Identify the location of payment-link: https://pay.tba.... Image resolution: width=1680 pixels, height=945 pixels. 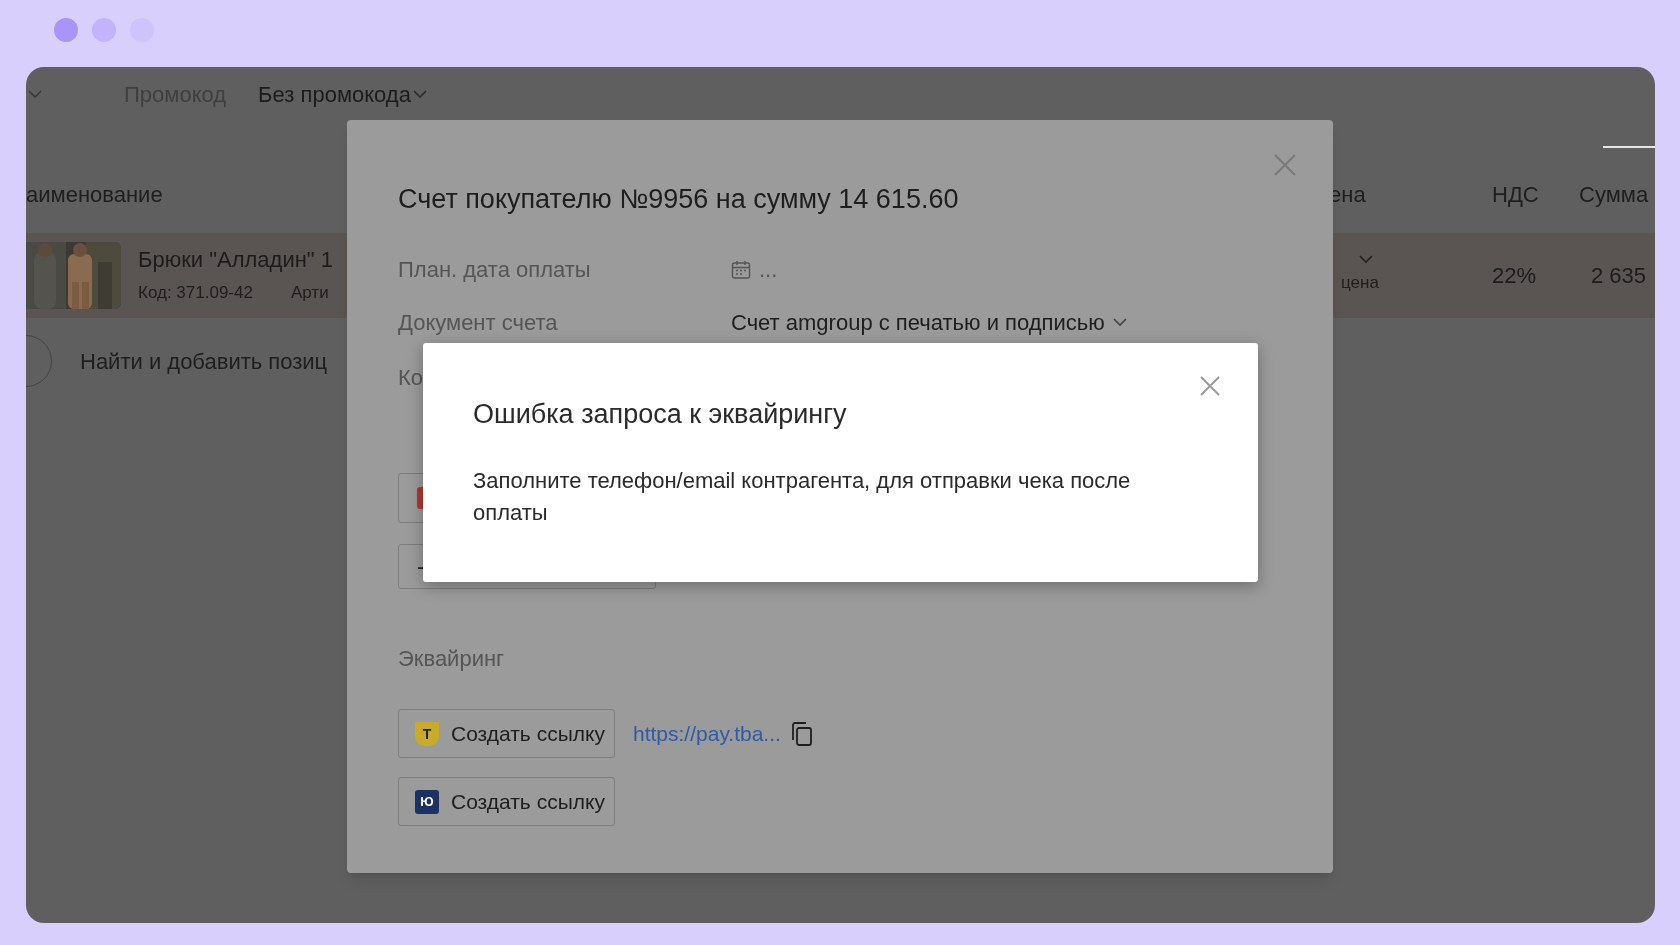
(707, 733).